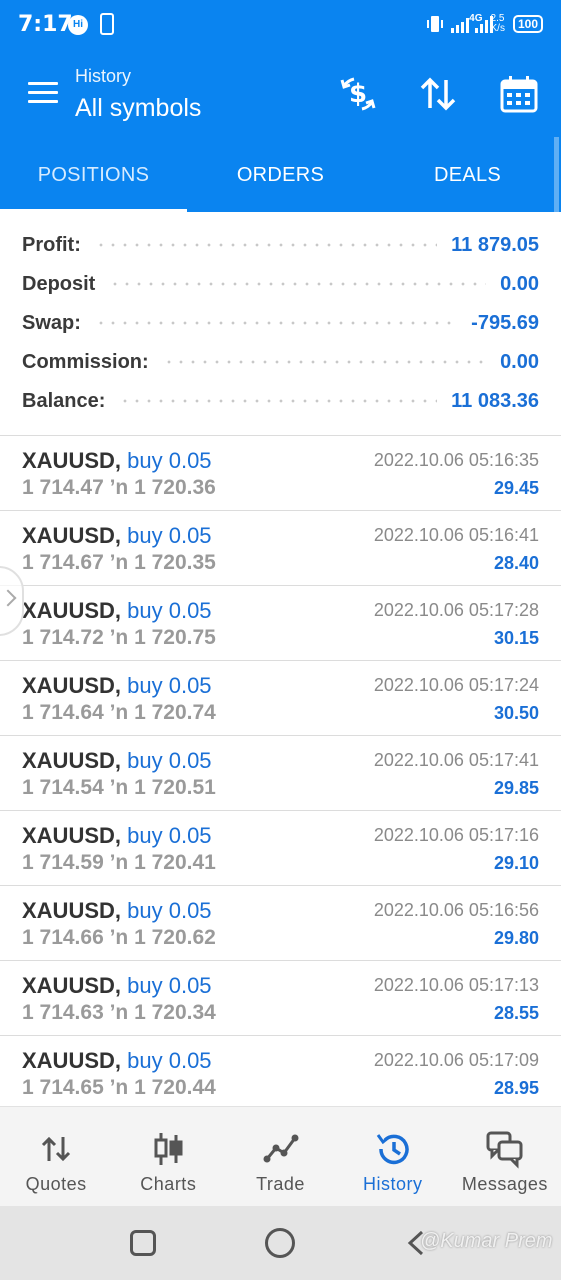 This screenshot has height=1280, width=561. I want to click on nav-quotes: Quotes, so click(56, 1156).